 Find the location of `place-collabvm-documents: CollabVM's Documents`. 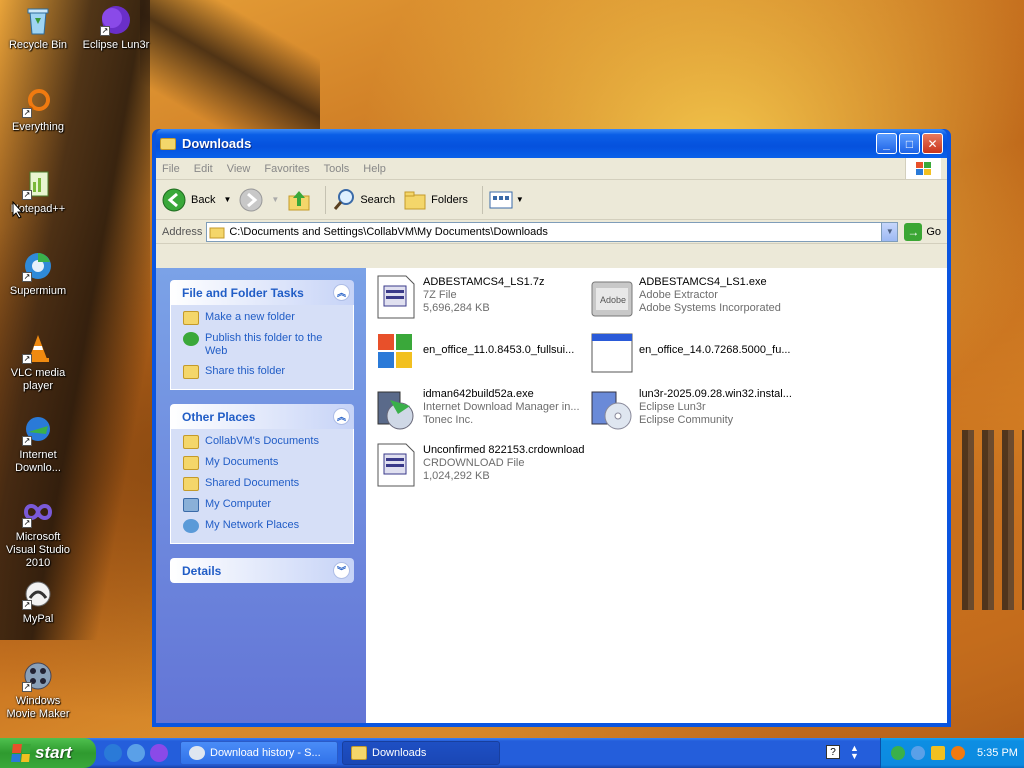

place-collabvm-documents: CollabVM's Documents is located at coordinates (264, 442).